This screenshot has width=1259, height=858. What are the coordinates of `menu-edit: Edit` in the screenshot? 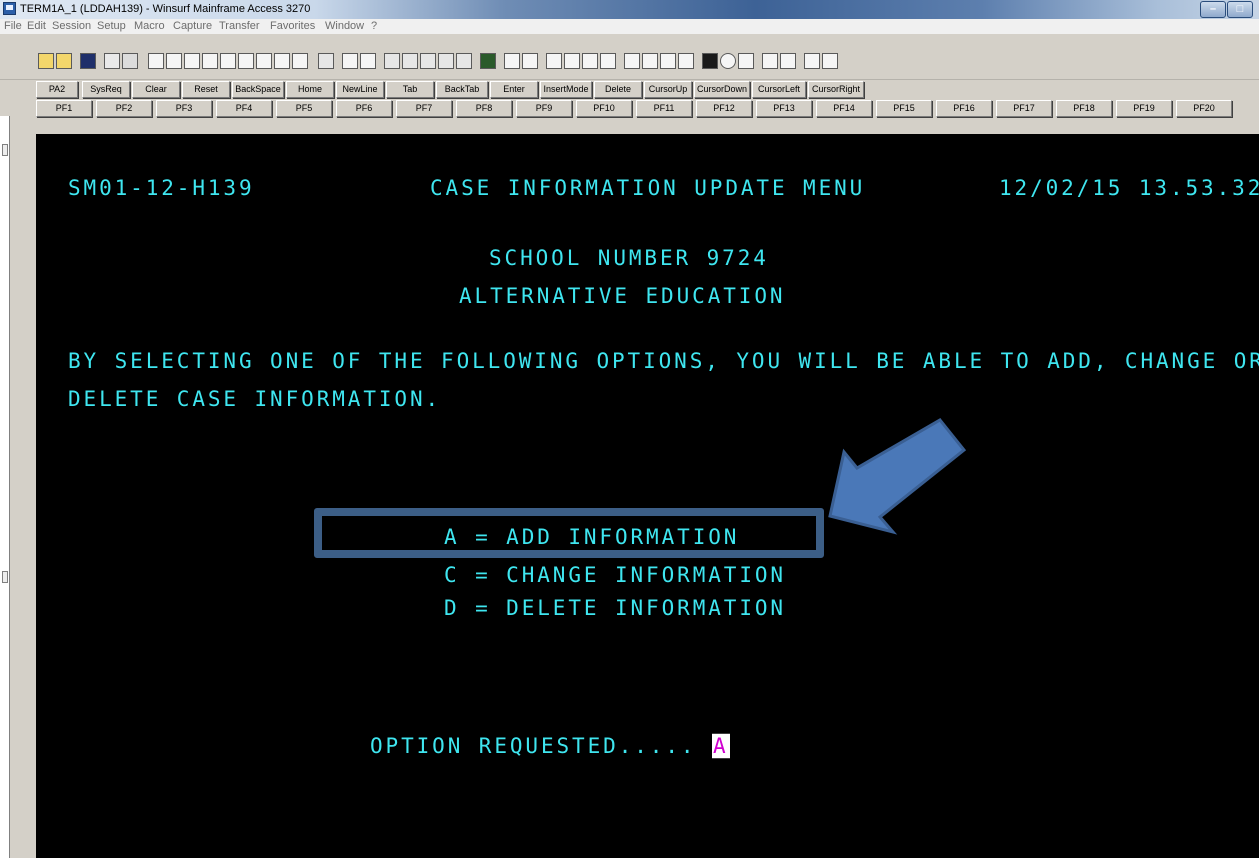 It's located at (36, 26).